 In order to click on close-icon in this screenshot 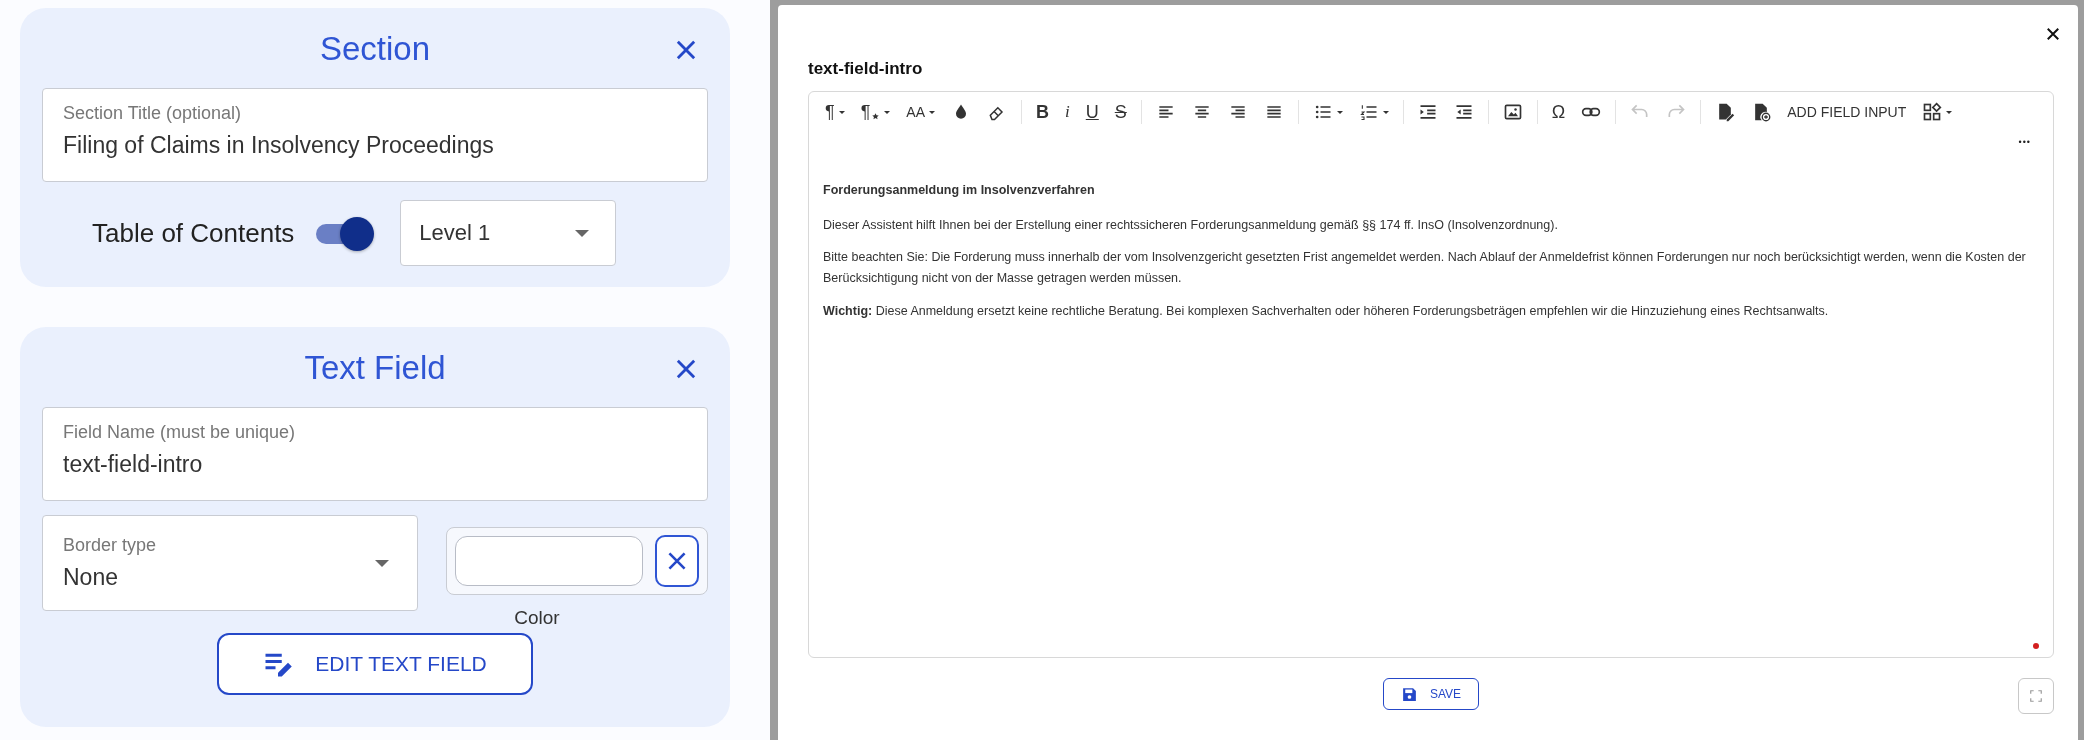, I will do `click(2053, 34)`.